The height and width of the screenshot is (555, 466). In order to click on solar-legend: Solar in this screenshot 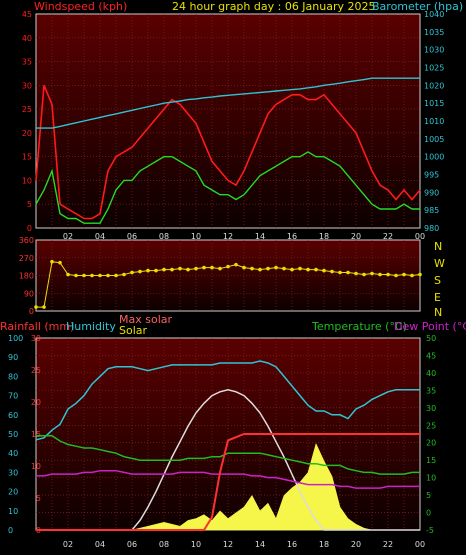, I will do `click(133, 330)`.